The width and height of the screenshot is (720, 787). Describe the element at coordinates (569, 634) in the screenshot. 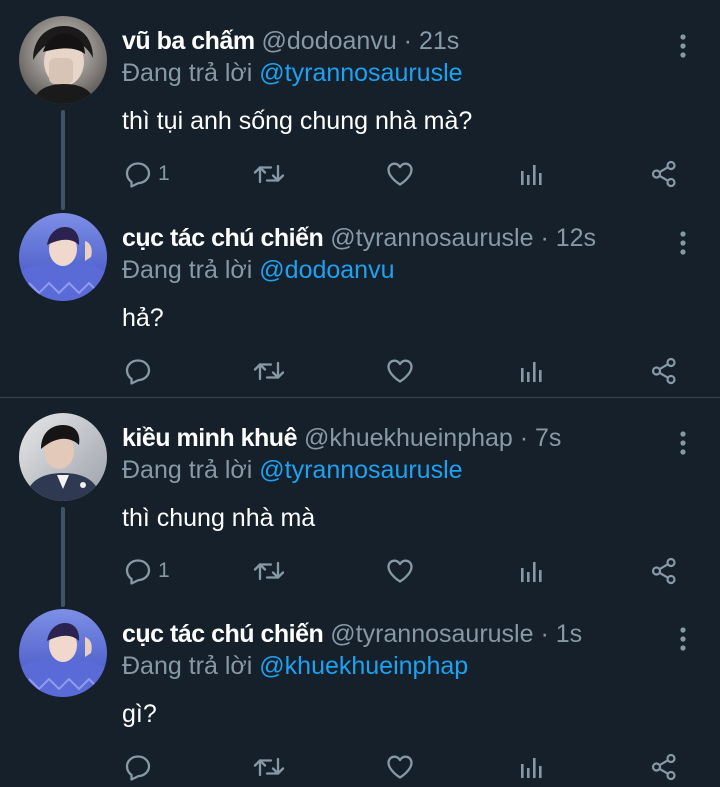

I see `timestamp: 1s` at that location.